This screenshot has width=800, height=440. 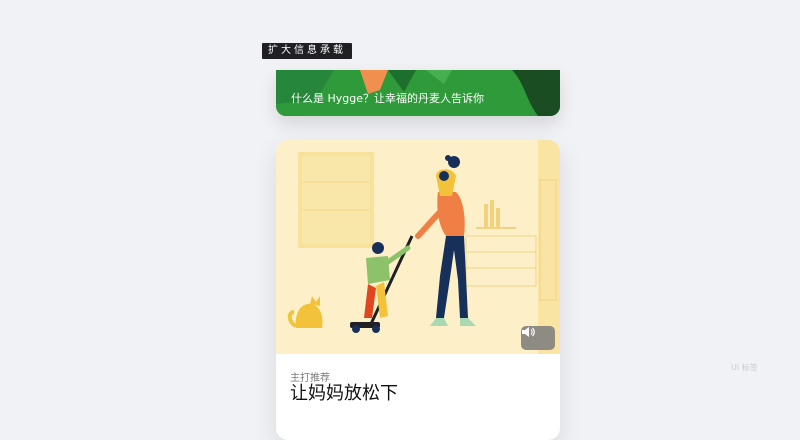 What do you see at coordinates (307, 51) in the screenshot?
I see `feature-tag: 扩大信息承载` at bounding box center [307, 51].